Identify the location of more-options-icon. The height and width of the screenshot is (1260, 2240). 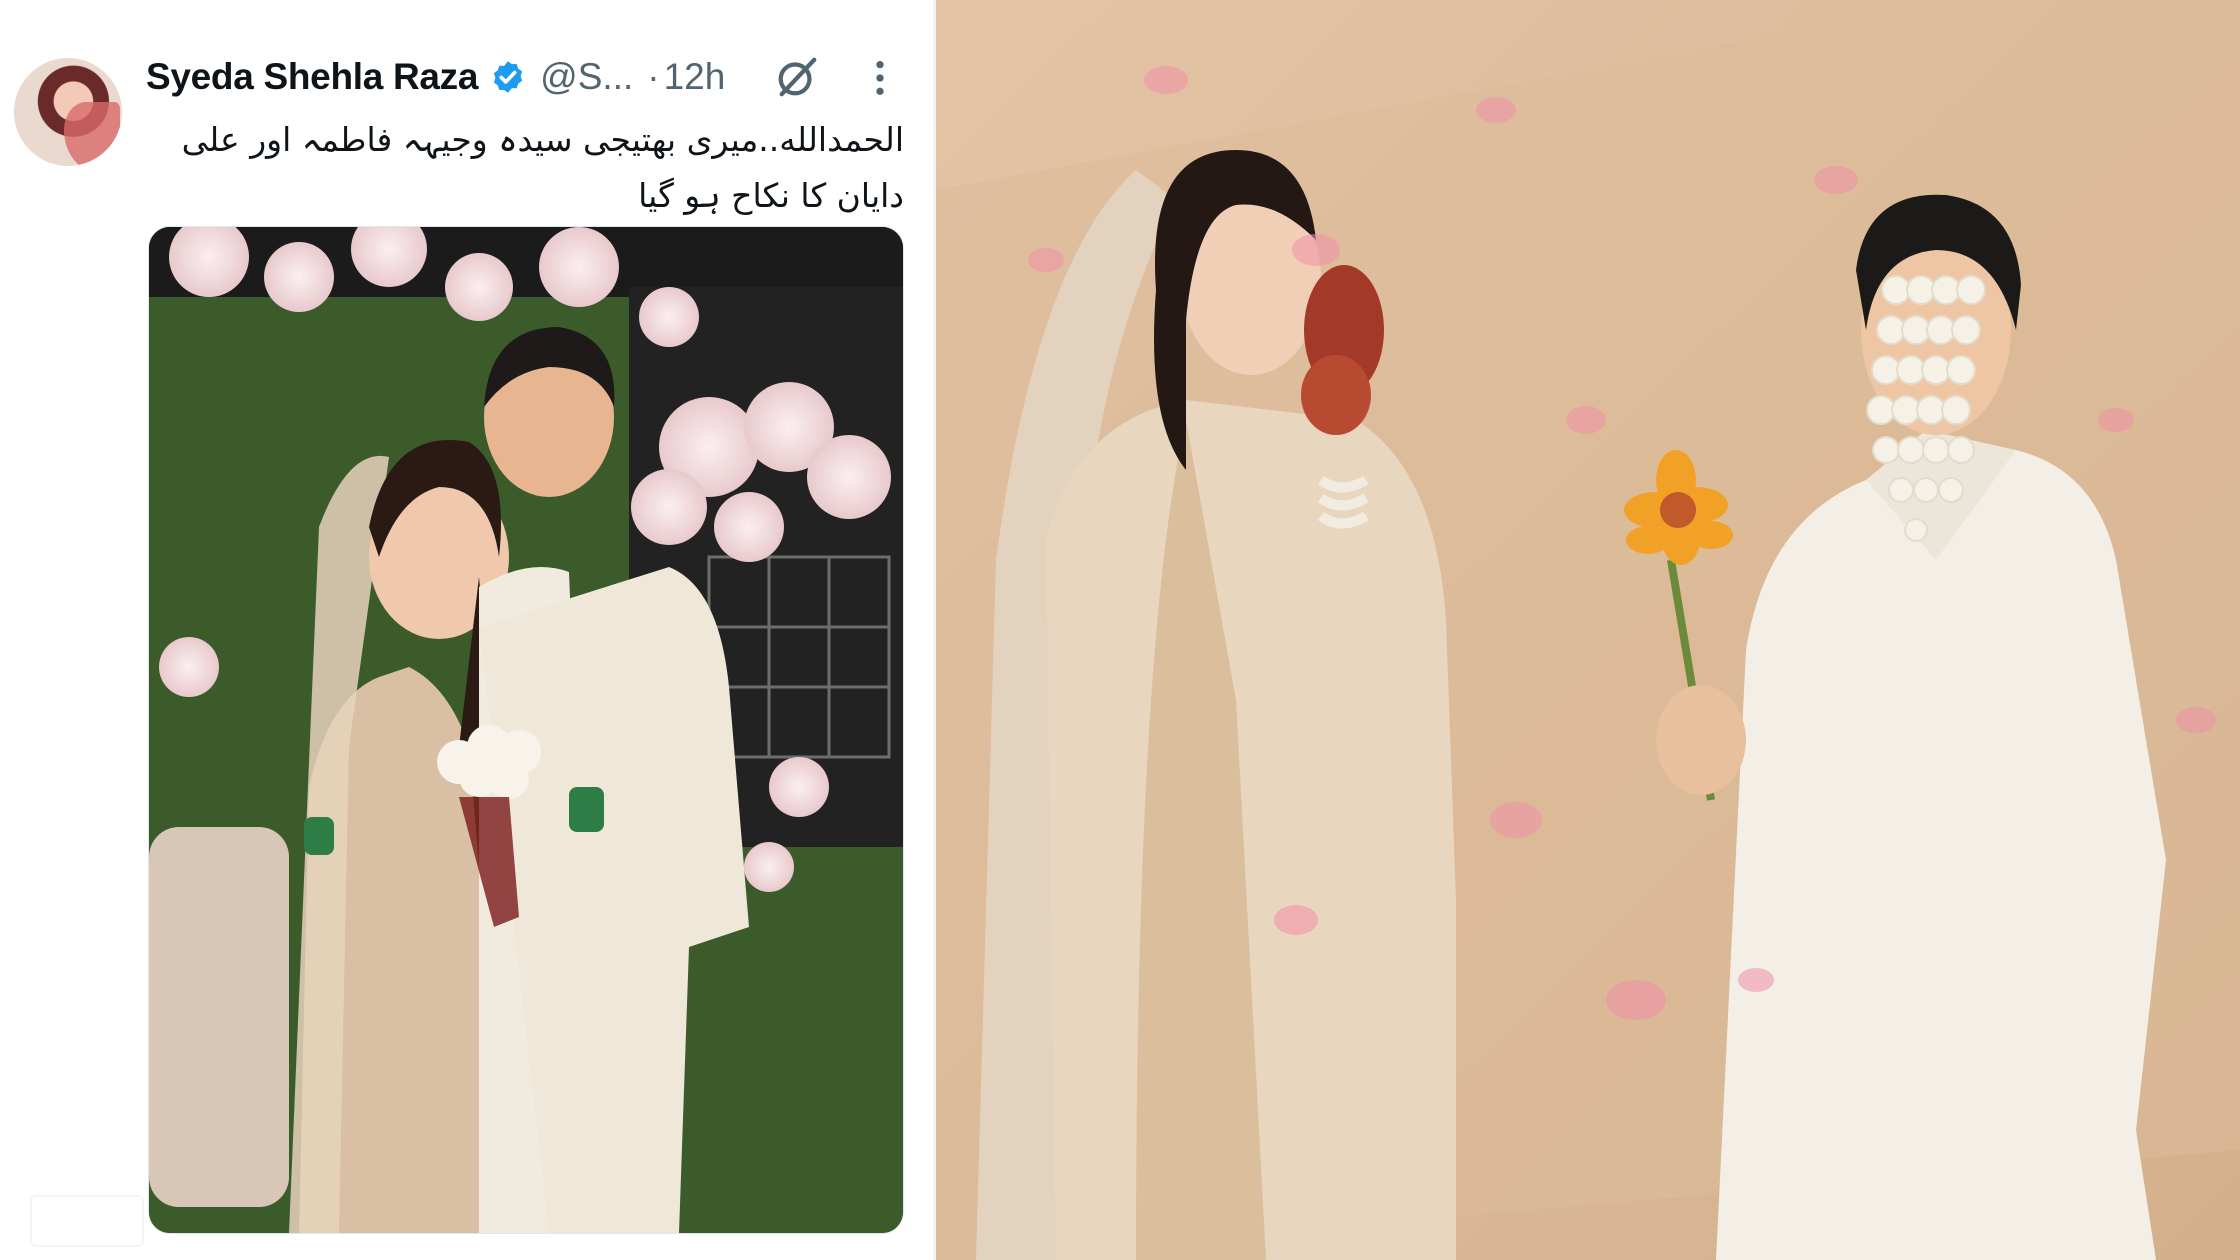
(880, 78).